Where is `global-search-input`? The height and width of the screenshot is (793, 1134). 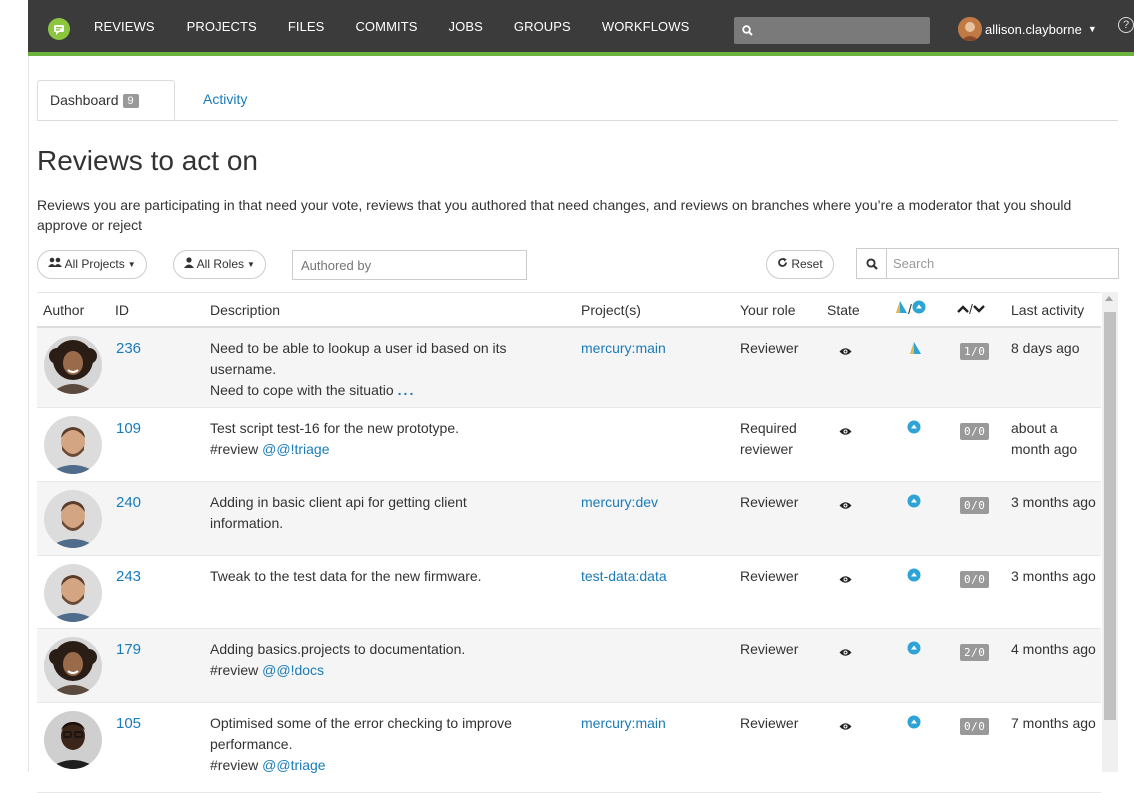
global-search-input is located at coordinates (832, 30).